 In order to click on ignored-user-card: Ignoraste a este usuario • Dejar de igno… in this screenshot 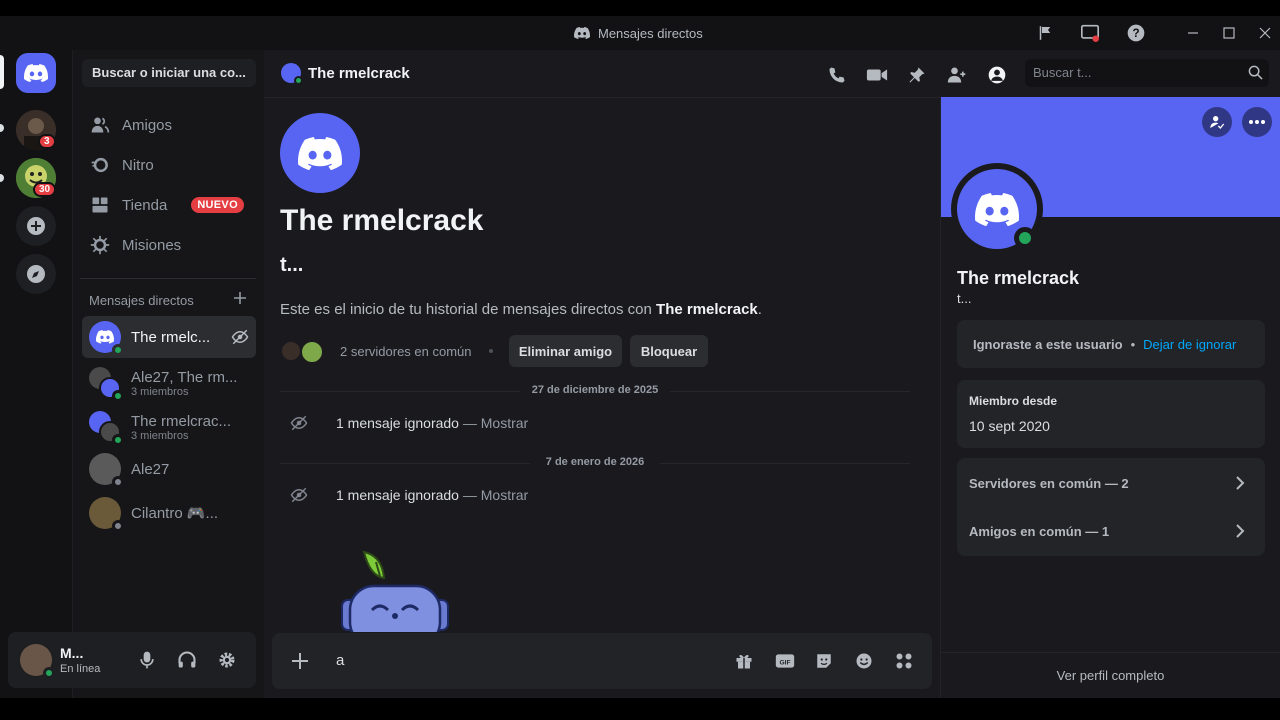, I will do `click(1111, 344)`.